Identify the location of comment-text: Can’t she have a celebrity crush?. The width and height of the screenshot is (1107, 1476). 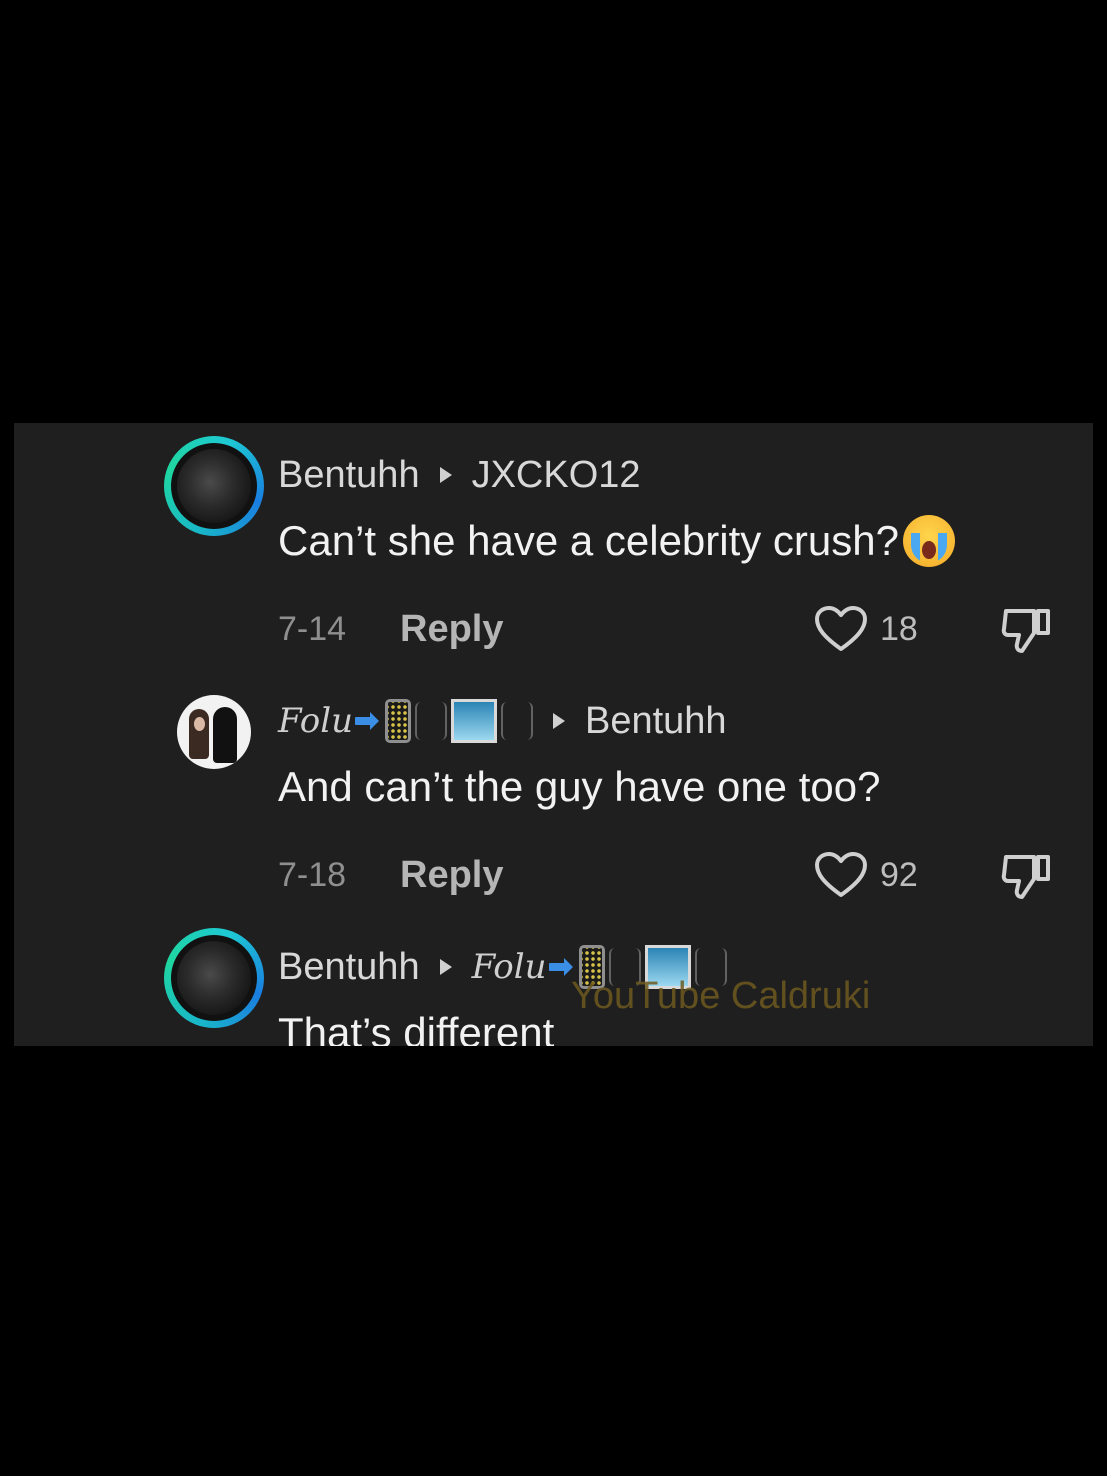
(616, 541).